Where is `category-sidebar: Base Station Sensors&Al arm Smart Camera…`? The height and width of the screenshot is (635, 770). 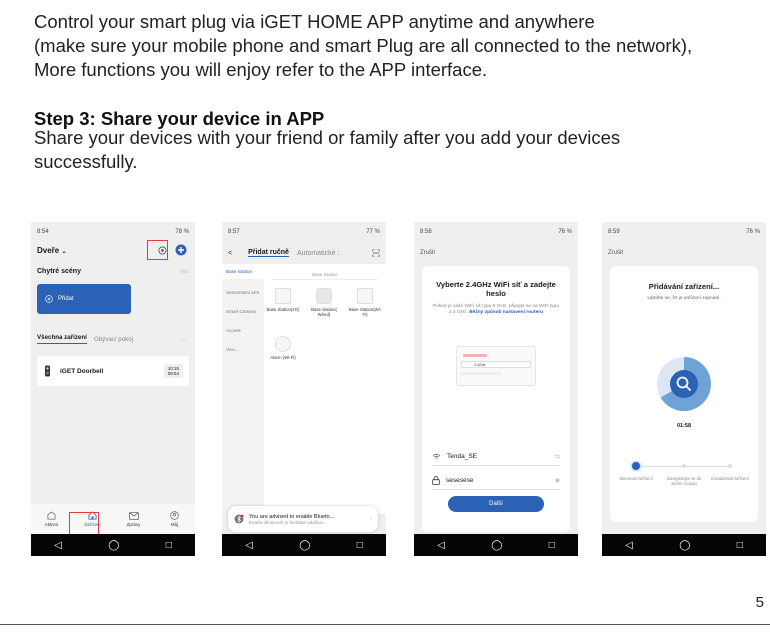 category-sidebar: Base Station Sensors&Al arm Smart Camera… is located at coordinates (243, 389).